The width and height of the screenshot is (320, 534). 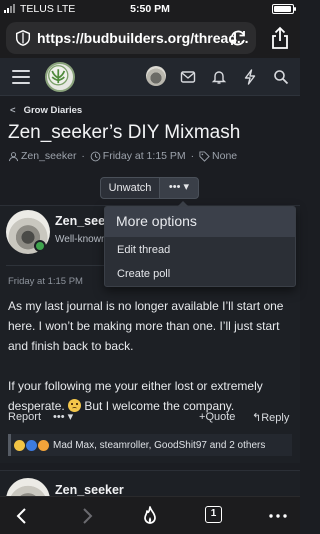 What do you see at coordinates (143, 274) in the screenshot?
I see `create-poll-item: Create poll` at bounding box center [143, 274].